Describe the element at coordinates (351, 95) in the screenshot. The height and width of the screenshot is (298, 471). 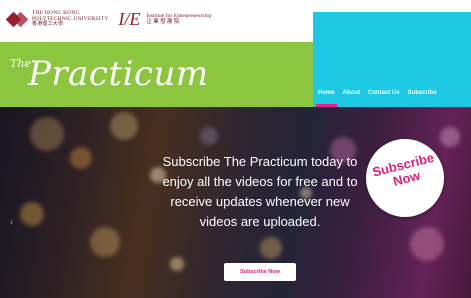
I see `nav-item-about: About` at that location.